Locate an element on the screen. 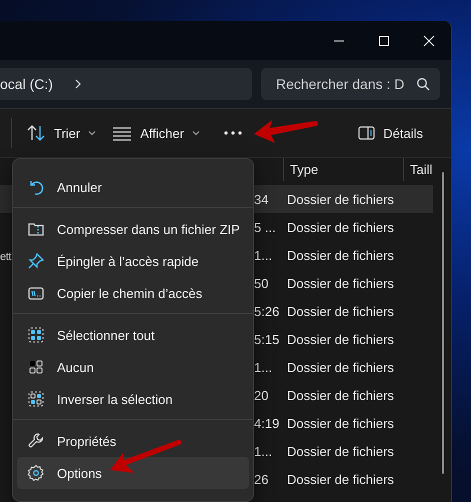 The image size is (471, 502). column-header: Type is located at coordinates (343, 169).